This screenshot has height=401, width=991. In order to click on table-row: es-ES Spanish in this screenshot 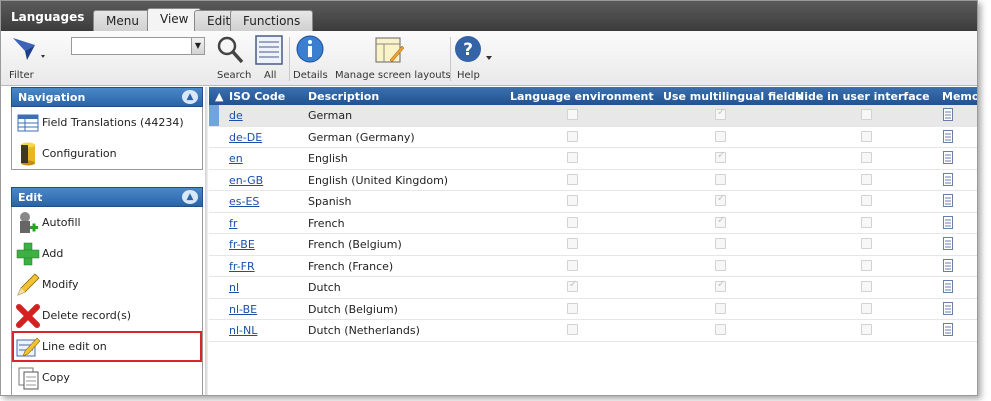, I will do `click(593, 202)`.